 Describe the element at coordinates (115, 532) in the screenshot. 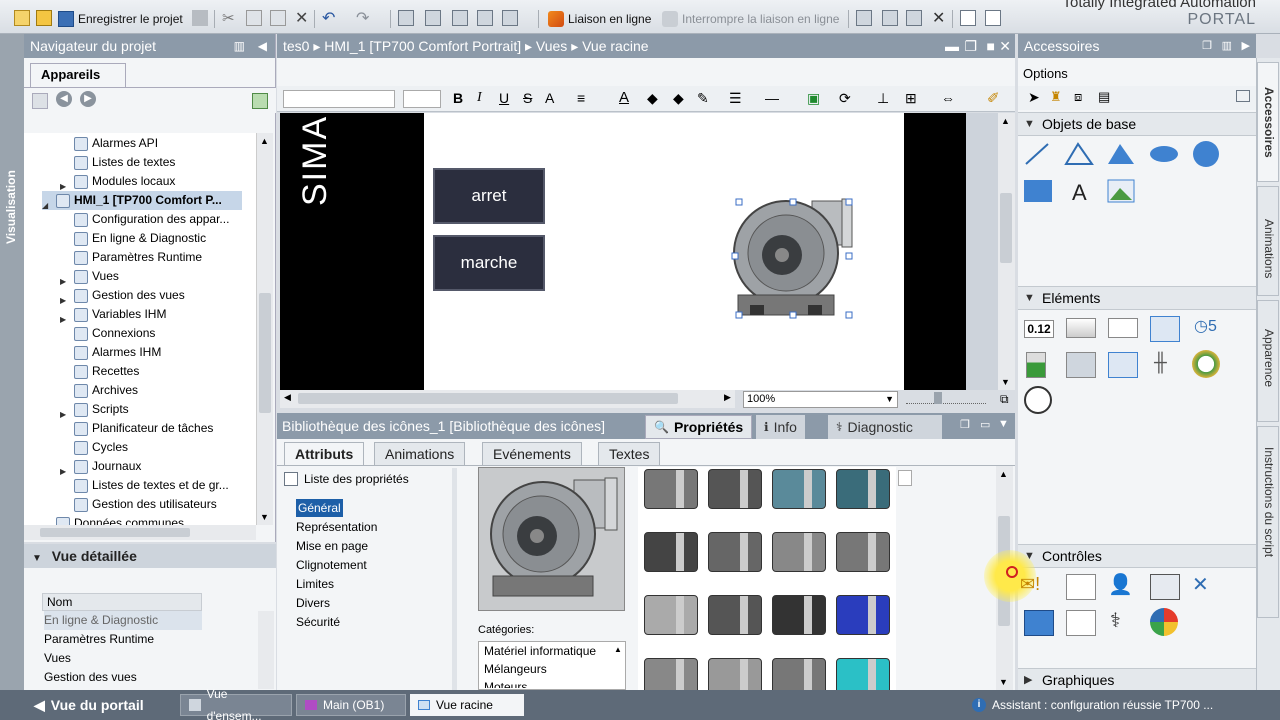

I see `navigator-hscroll-thumb` at that location.